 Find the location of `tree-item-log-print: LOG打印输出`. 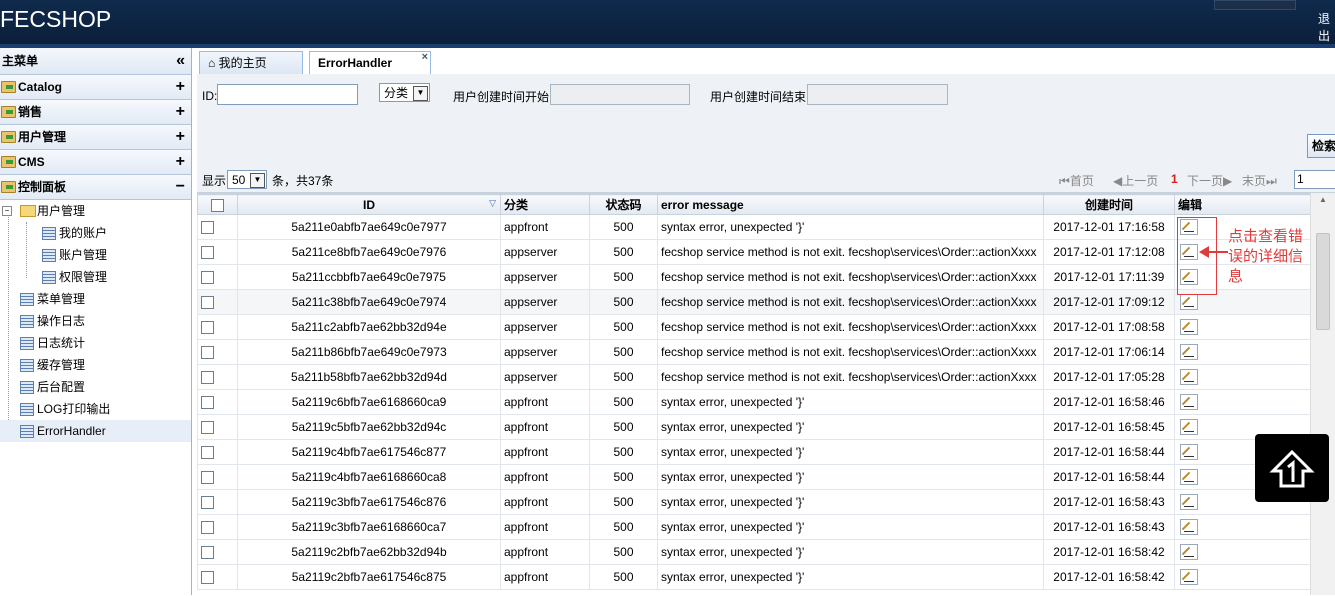

tree-item-log-print: LOG打印输出 is located at coordinates (95, 409).